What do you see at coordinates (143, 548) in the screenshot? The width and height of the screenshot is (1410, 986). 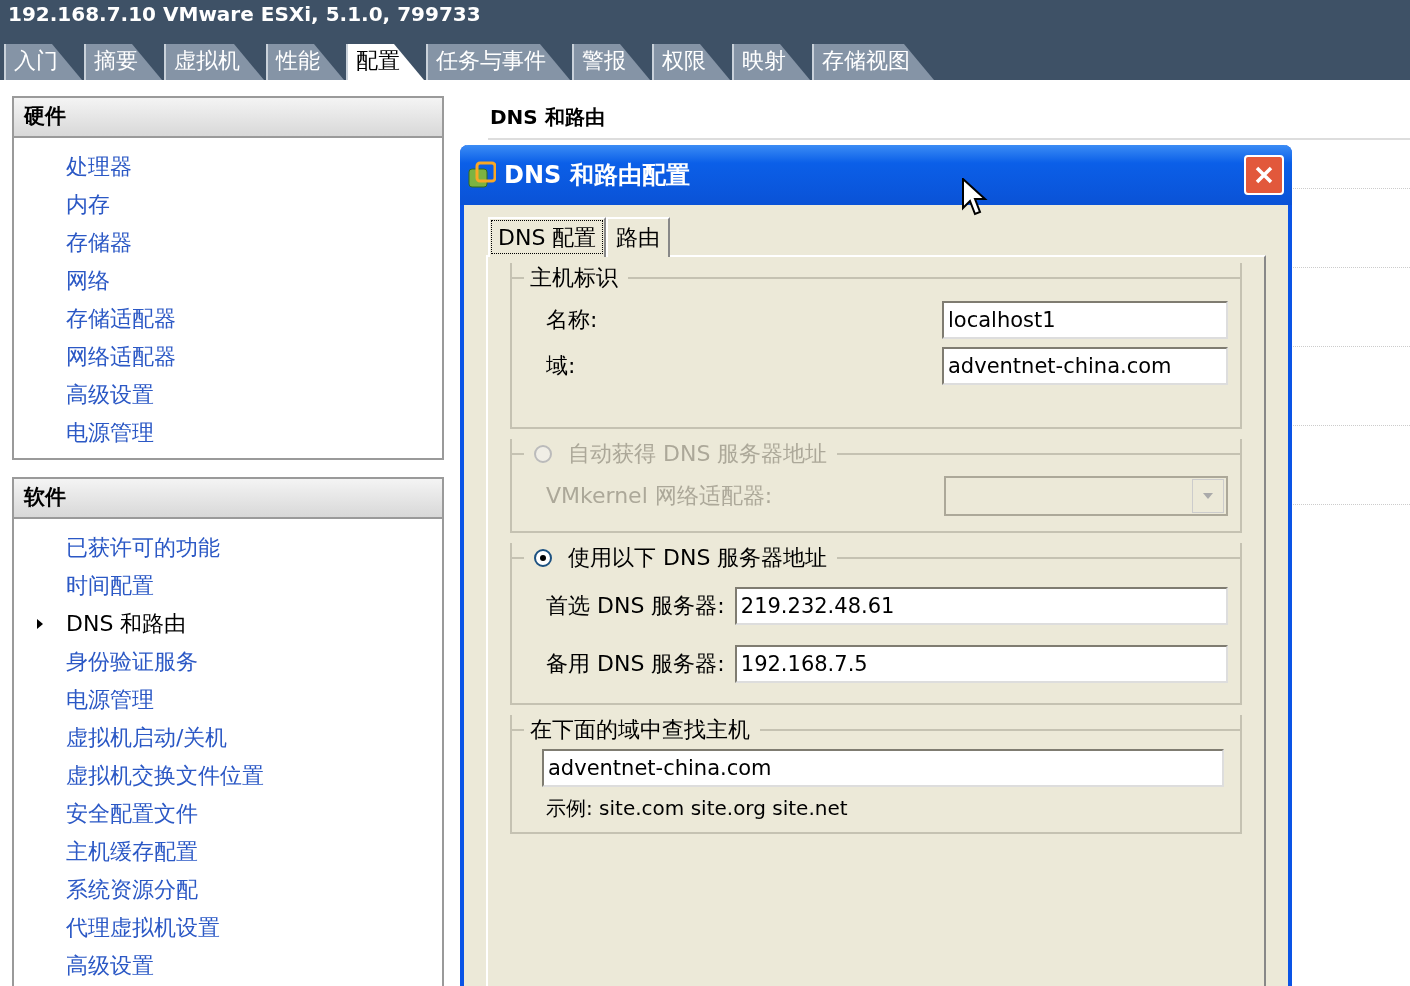 I see `sidebar-link: 已获许可的功能` at bounding box center [143, 548].